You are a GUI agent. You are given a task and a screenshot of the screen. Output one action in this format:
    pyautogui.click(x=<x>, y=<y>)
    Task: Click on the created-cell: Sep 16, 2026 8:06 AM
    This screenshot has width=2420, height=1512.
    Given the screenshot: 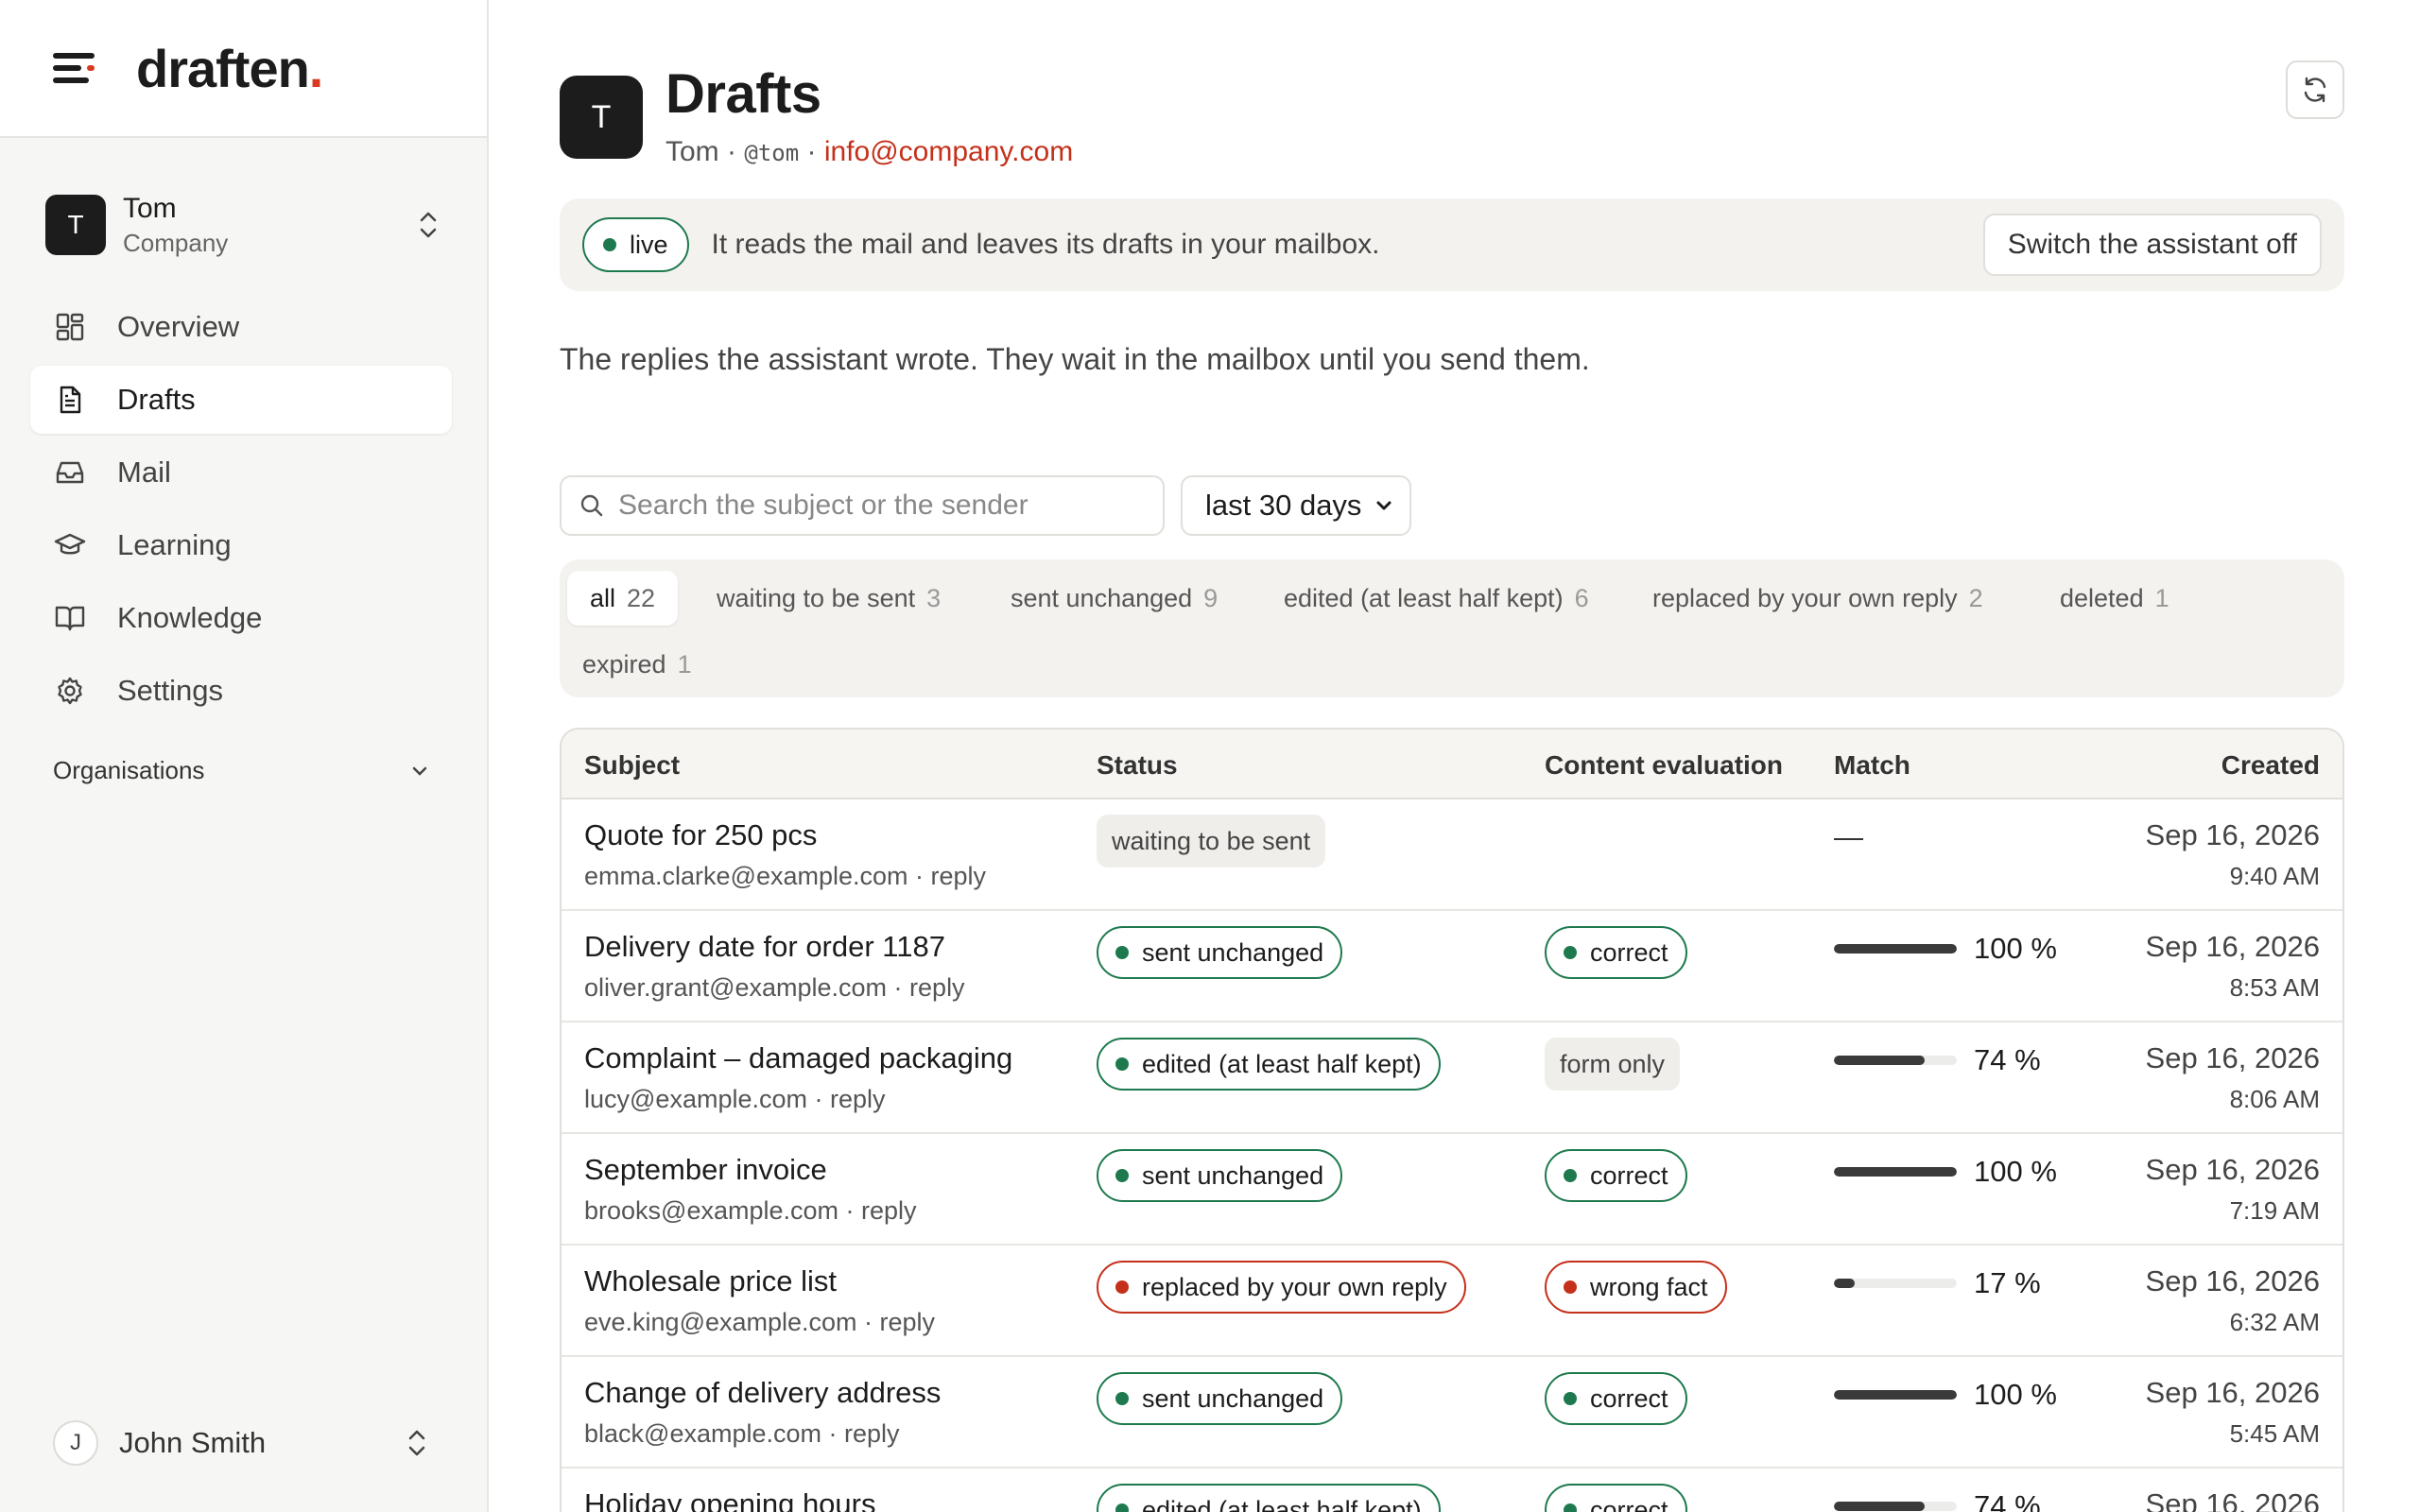 What is the action you would take?
    pyautogui.click(x=2233, y=1077)
    